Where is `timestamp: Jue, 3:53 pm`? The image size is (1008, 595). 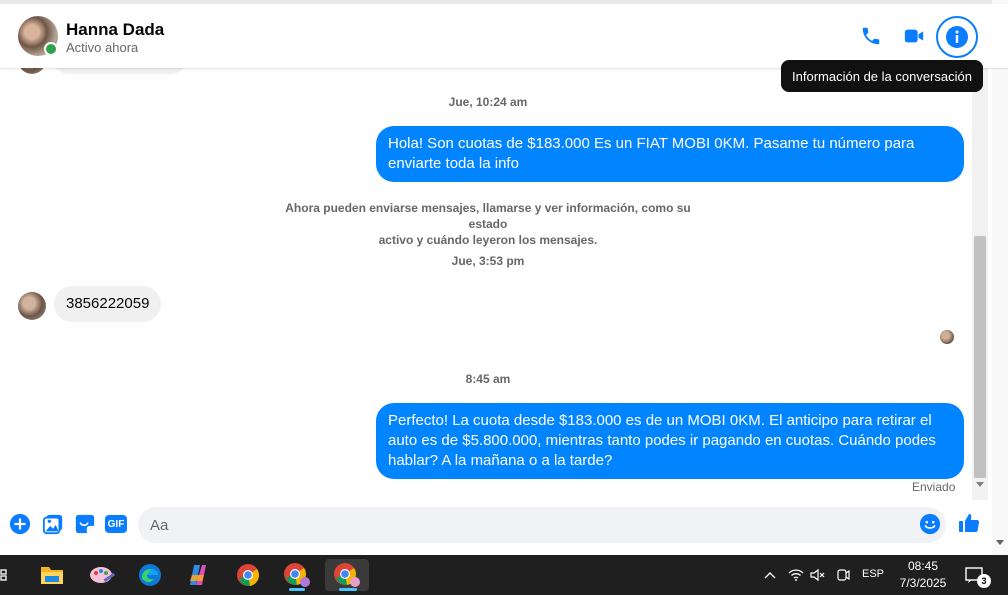 timestamp: Jue, 3:53 pm is located at coordinates (488, 261).